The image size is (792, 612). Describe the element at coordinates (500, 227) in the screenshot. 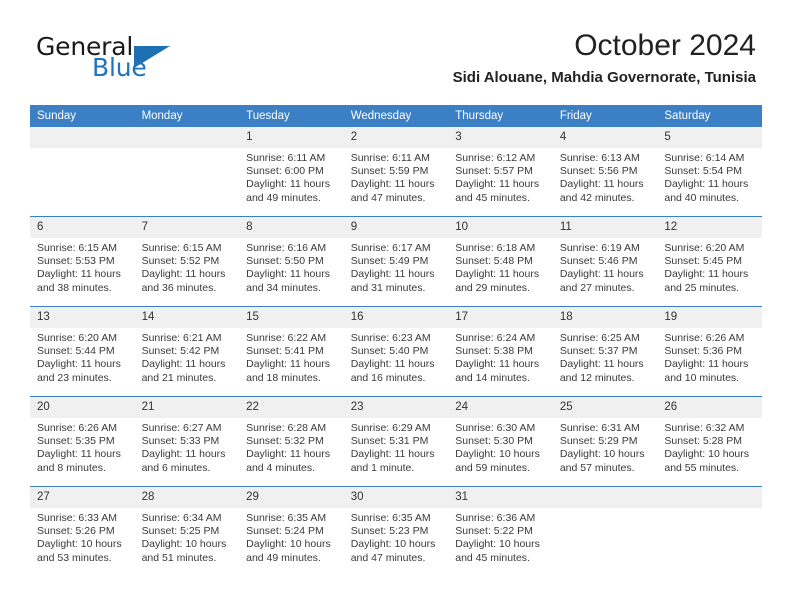

I see `day-number: 10` at that location.